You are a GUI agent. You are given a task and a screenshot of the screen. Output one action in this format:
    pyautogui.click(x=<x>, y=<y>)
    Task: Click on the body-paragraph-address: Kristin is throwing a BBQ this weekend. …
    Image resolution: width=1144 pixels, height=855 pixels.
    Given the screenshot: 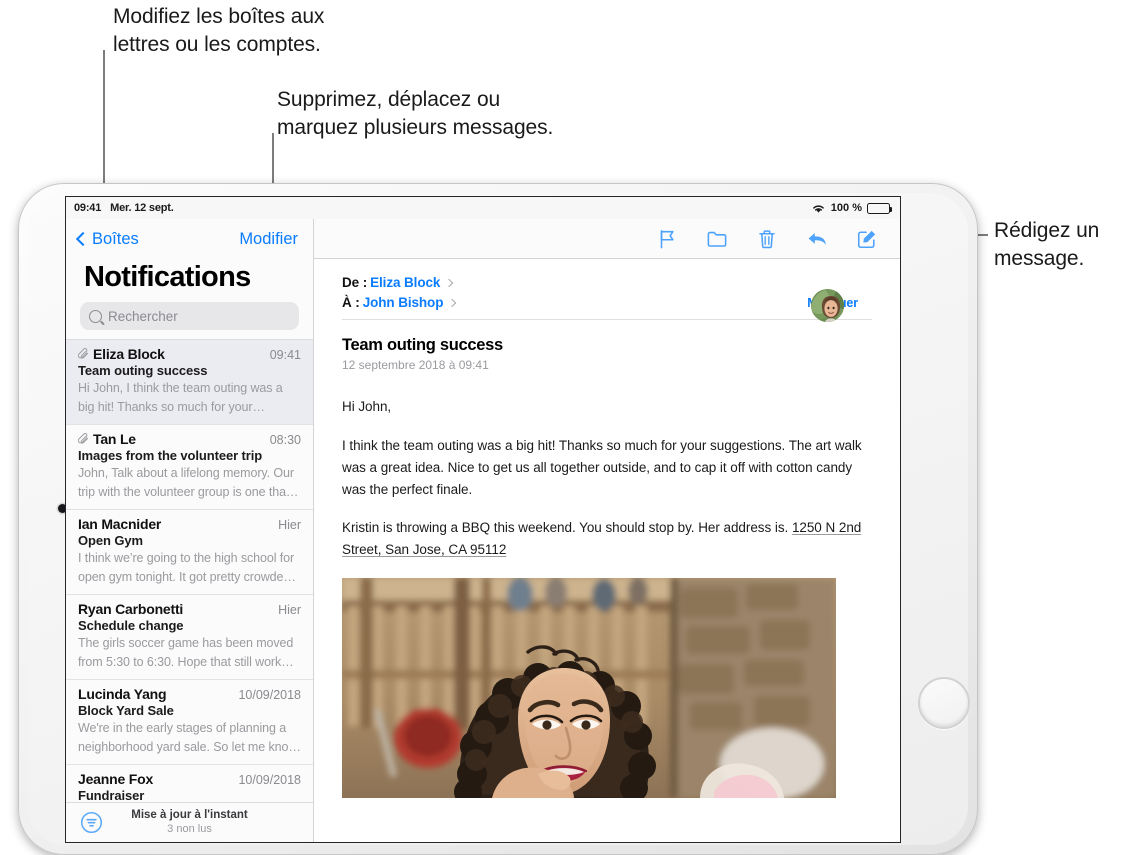 What is the action you would take?
    pyautogui.click(x=607, y=539)
    